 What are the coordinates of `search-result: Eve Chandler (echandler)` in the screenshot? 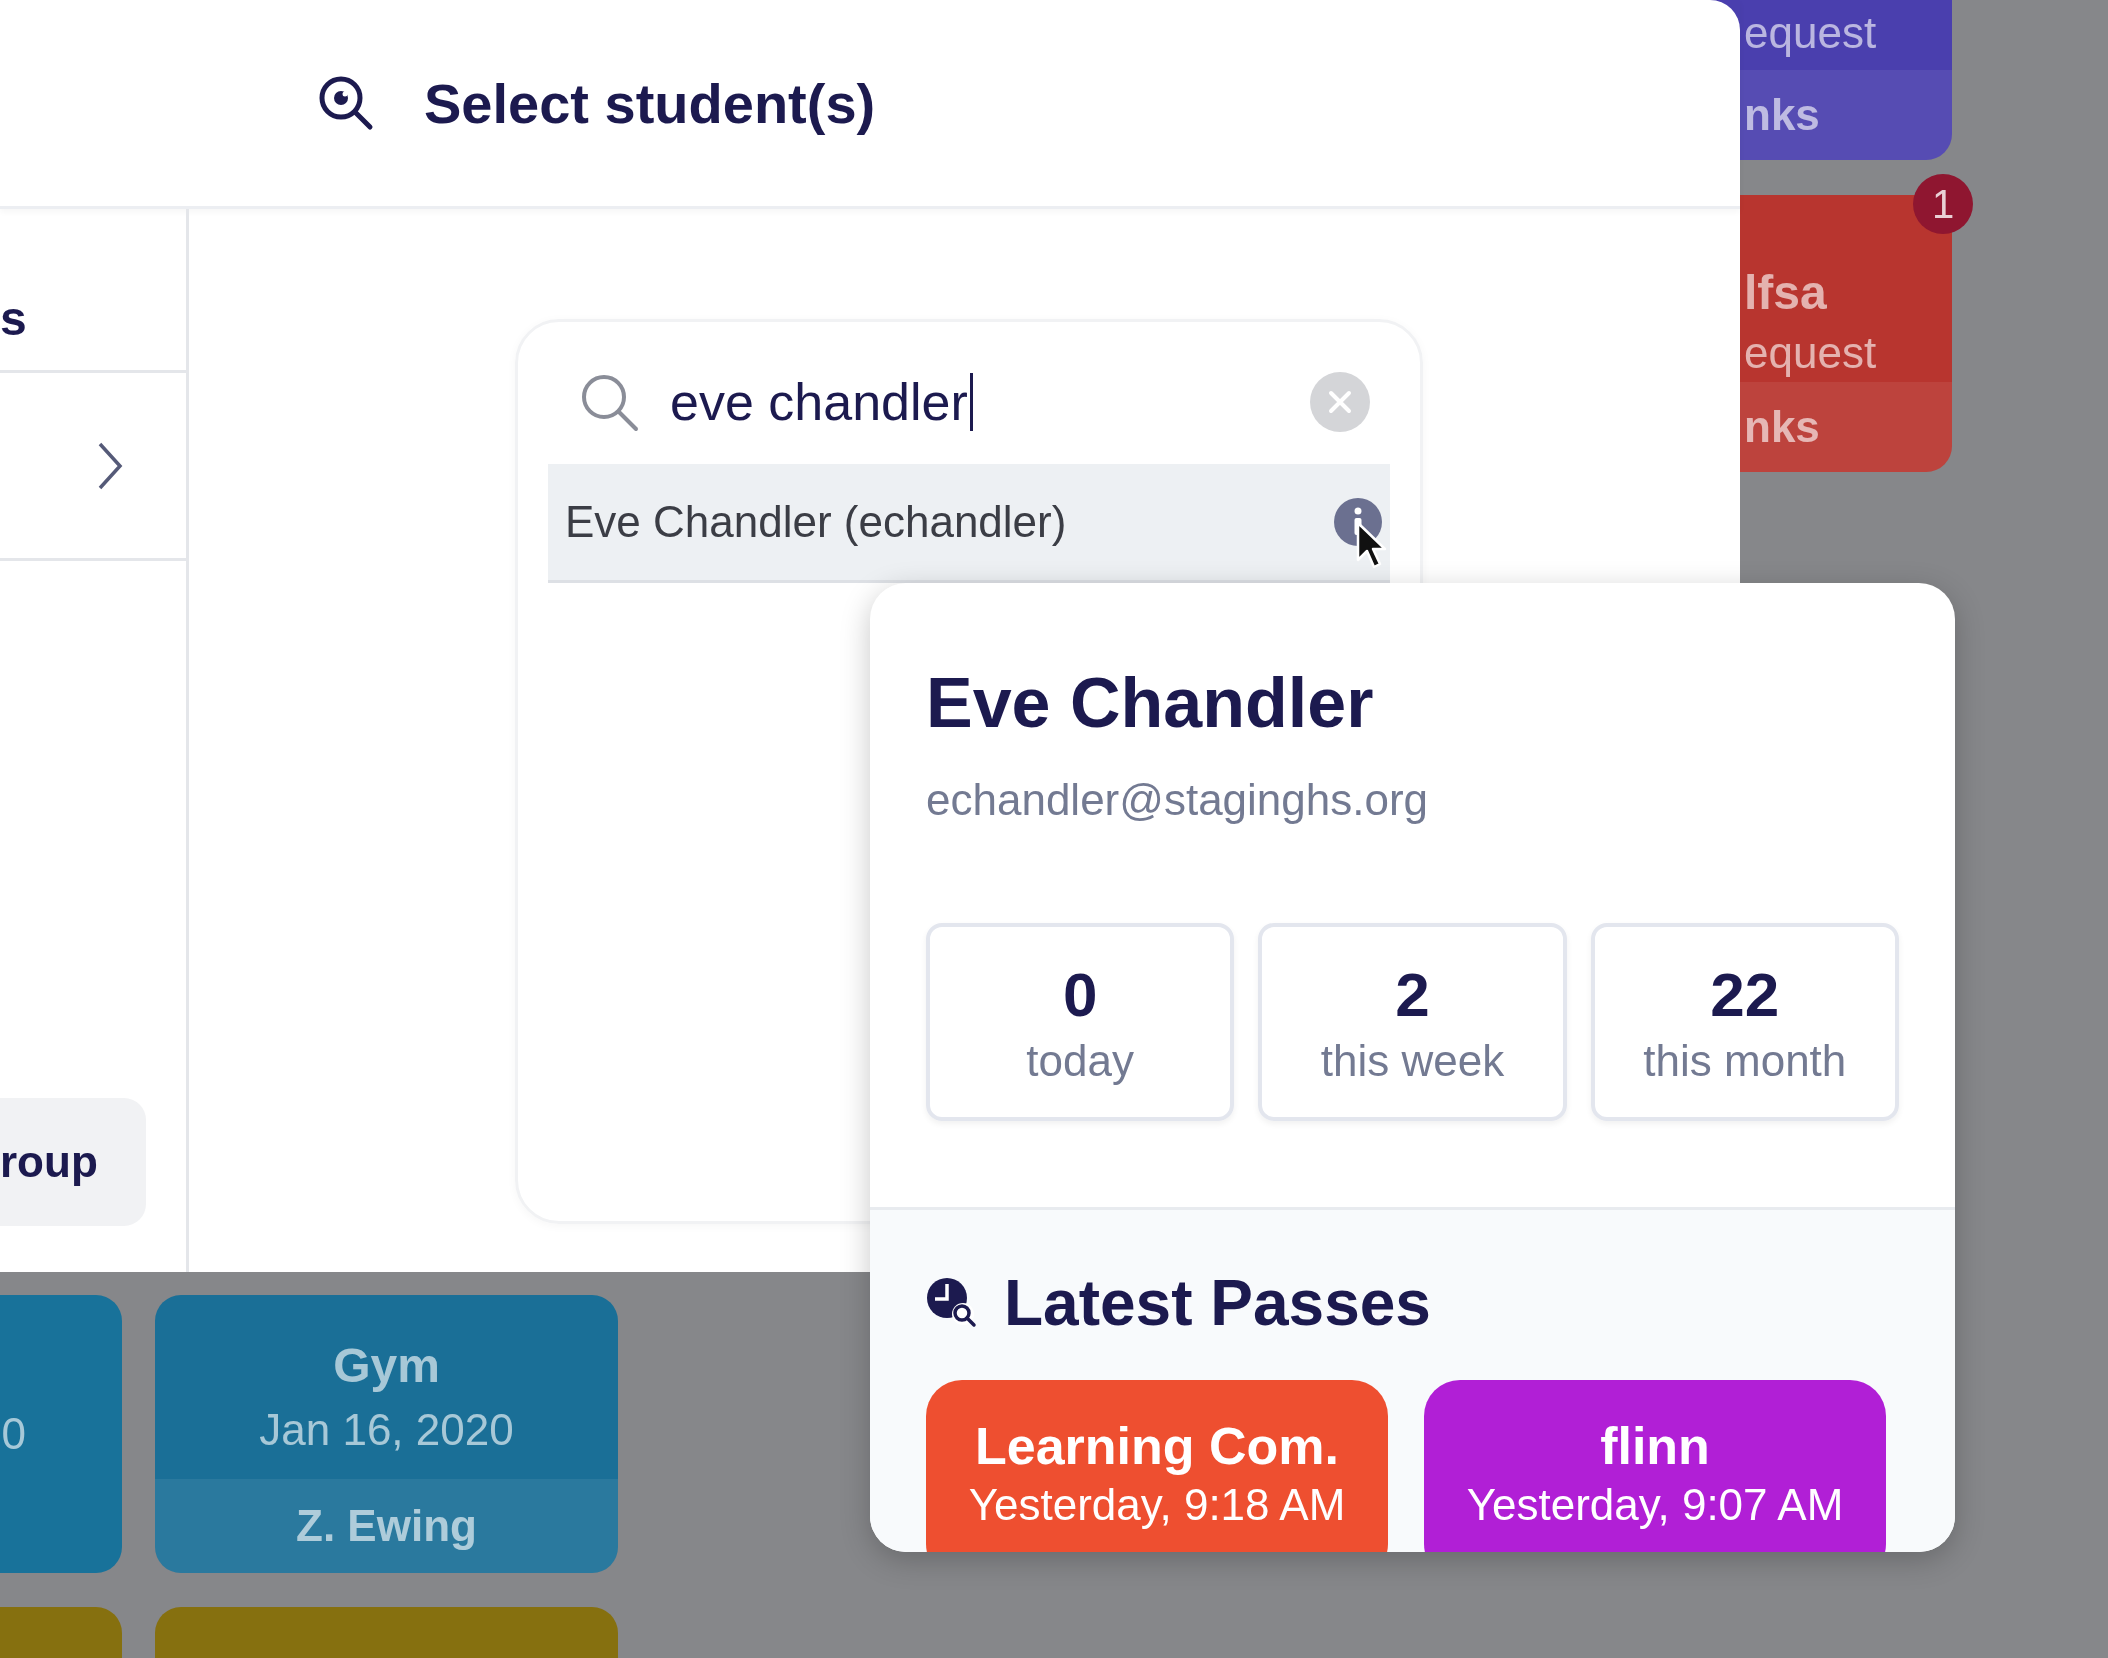 It's located at (969, 523).